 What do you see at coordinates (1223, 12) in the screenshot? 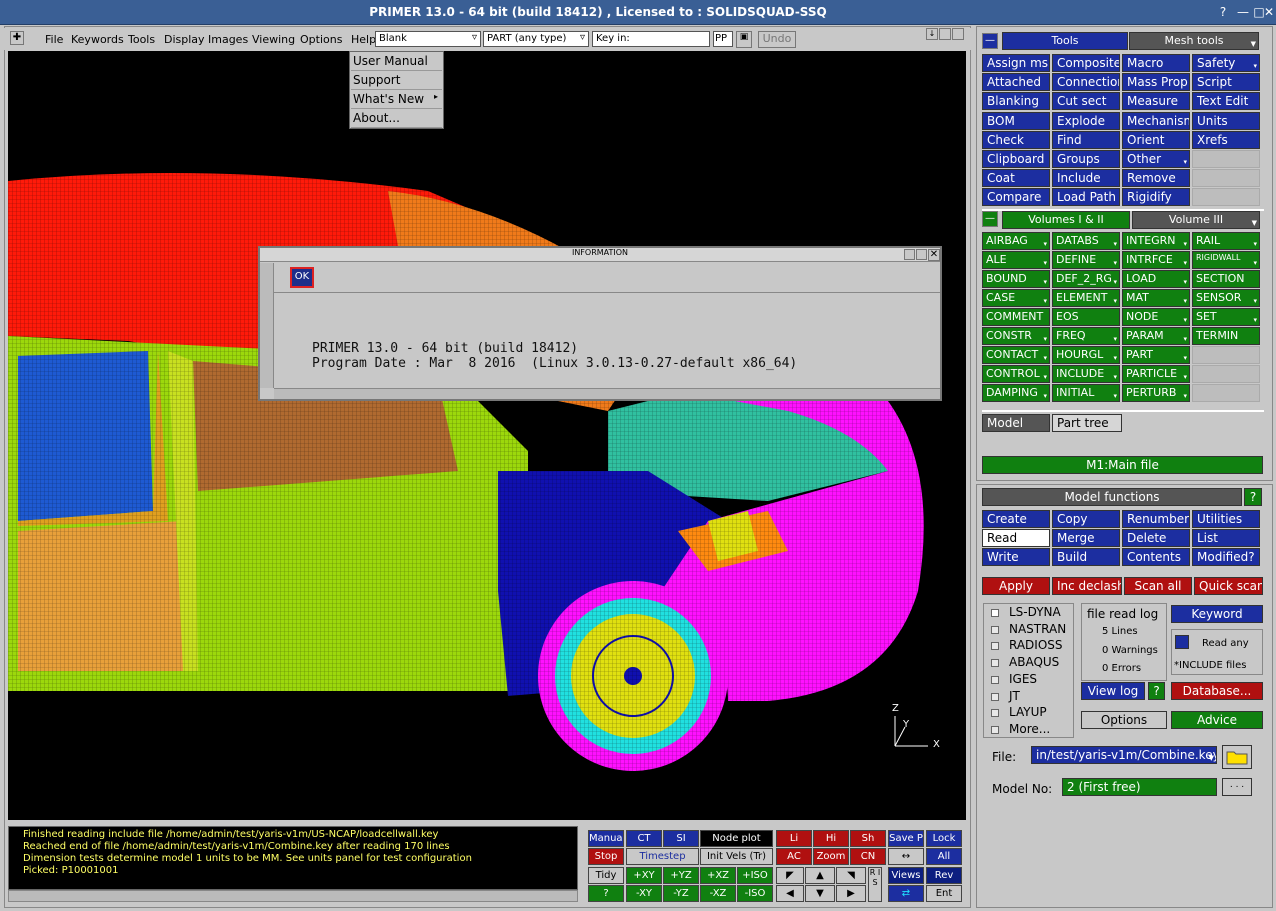
I see `help-icon: ?` at bounding box center [1223, 12].